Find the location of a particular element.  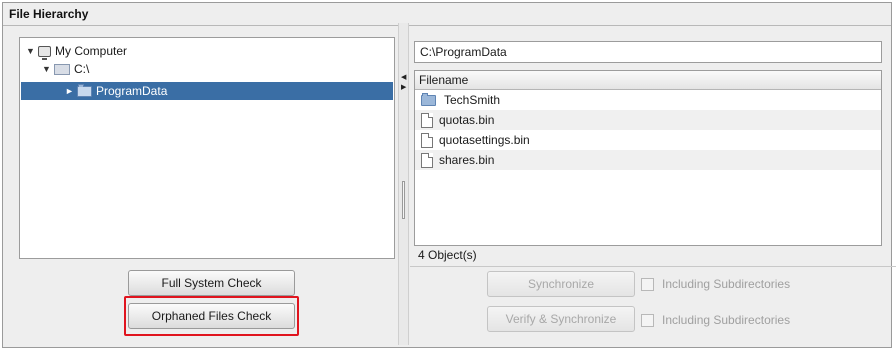

list-item: shares.bin is located at coordinates (648, 160).